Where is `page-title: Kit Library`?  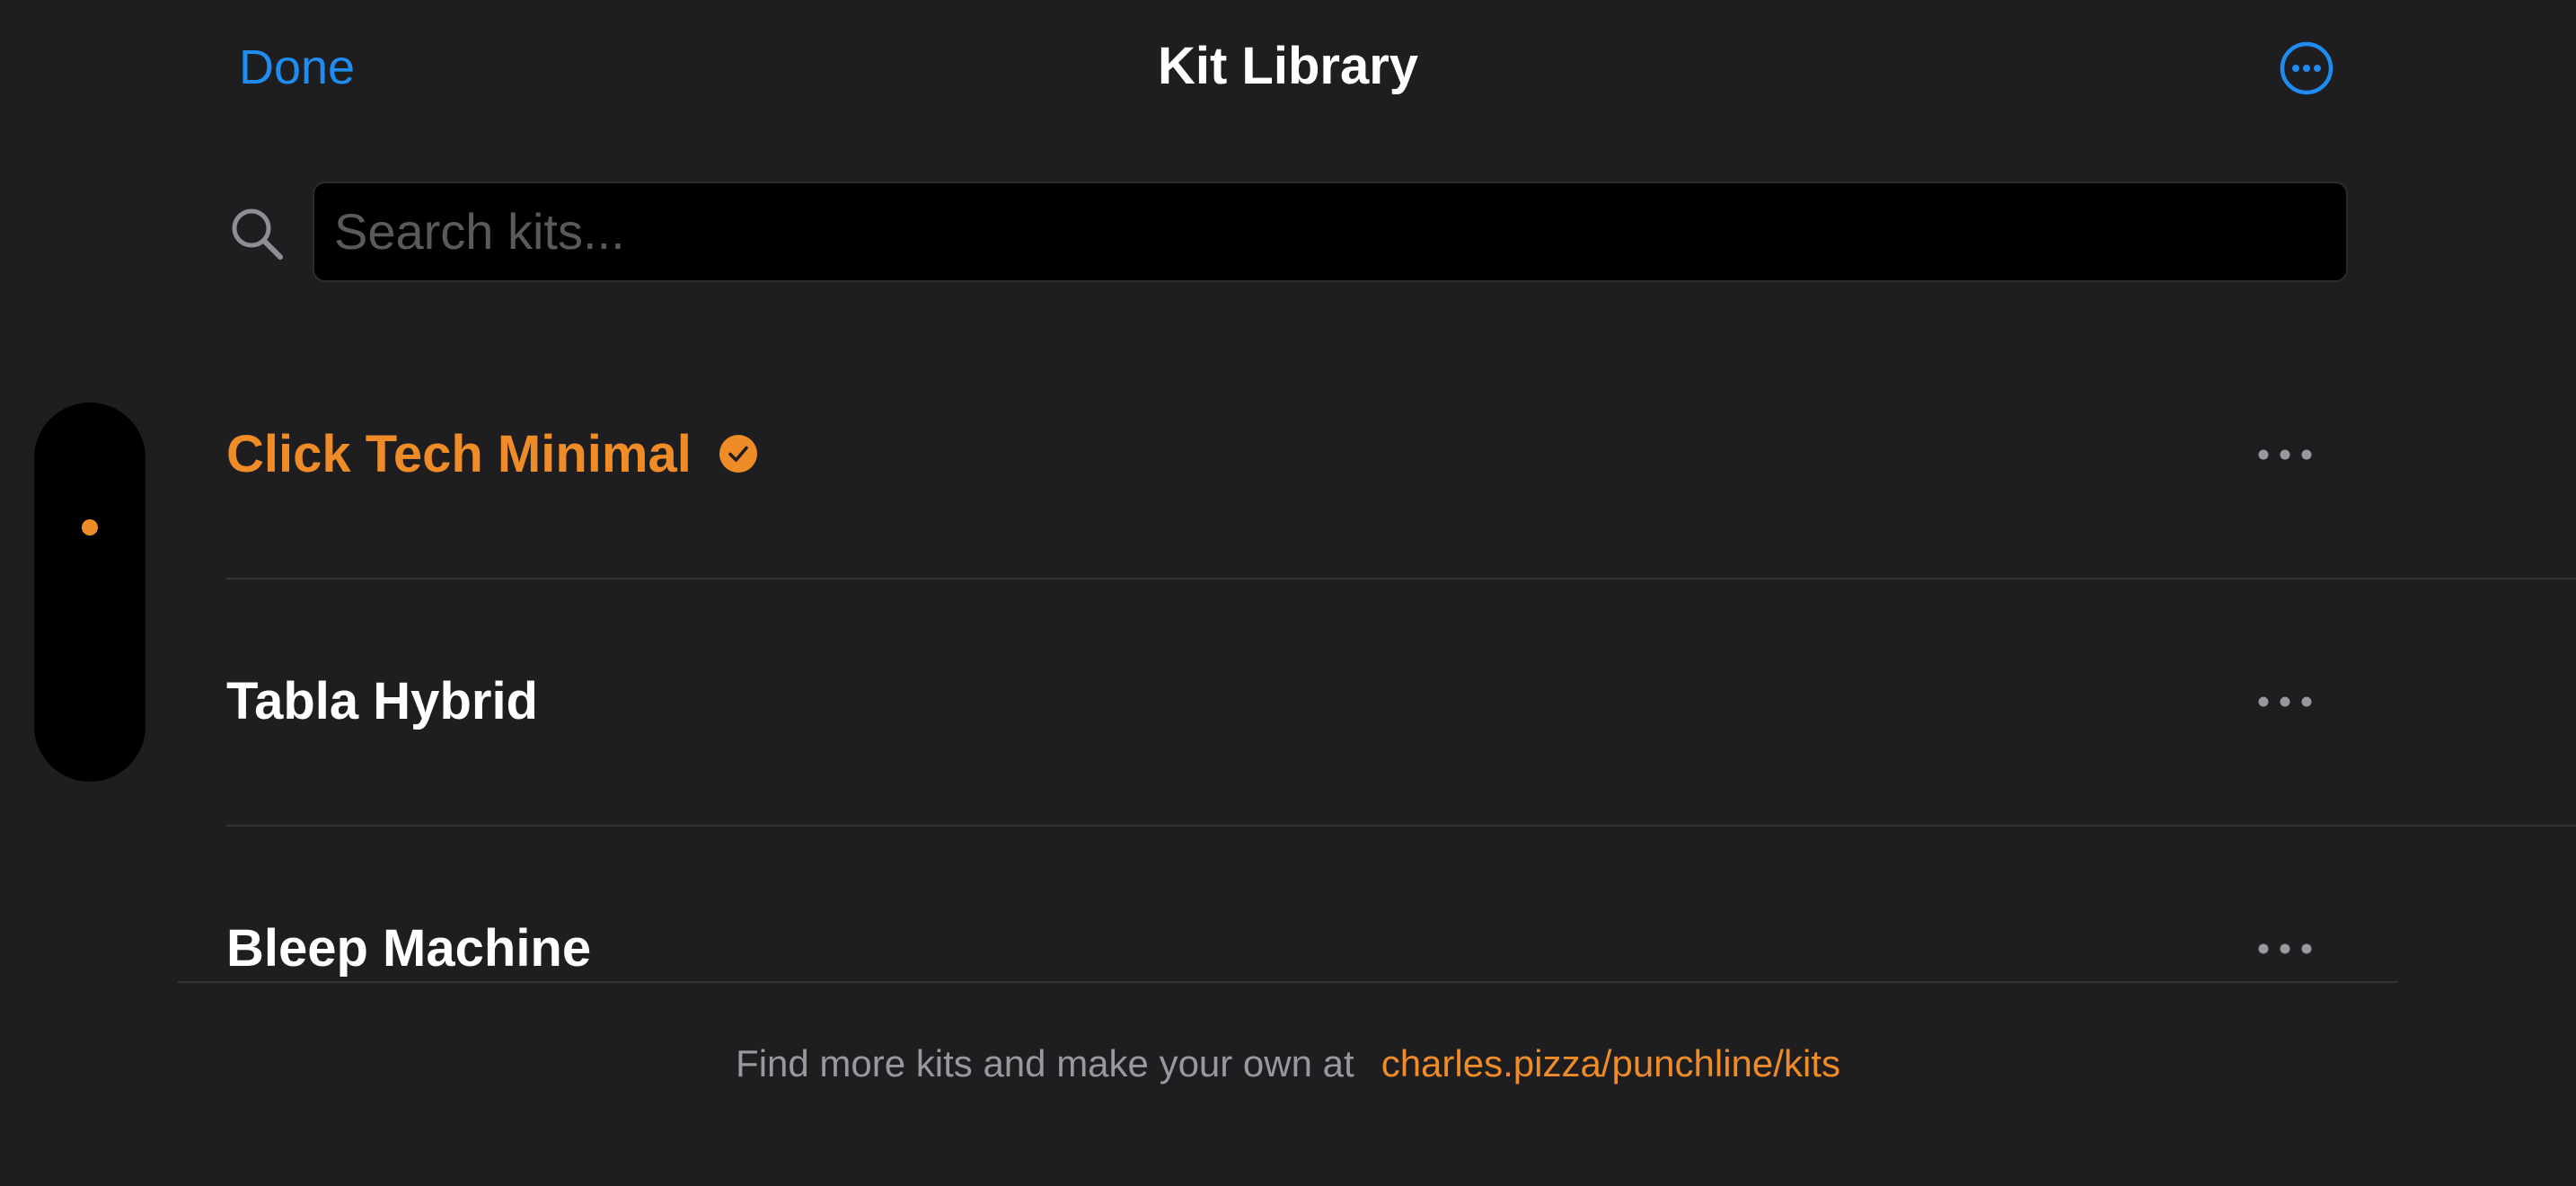
page-title: Kit Library is located at coordinates (1288, 66).